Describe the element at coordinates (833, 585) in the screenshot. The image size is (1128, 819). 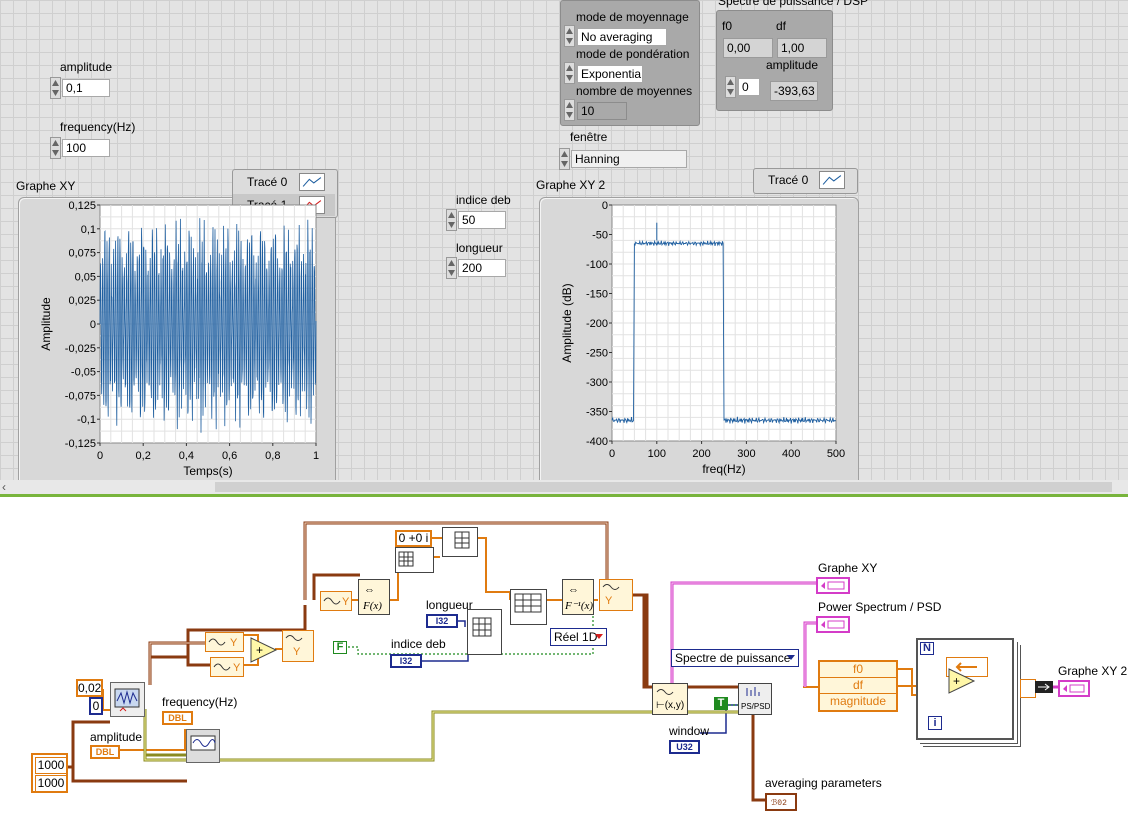
I see `graphe-xy-terminal` at that location.